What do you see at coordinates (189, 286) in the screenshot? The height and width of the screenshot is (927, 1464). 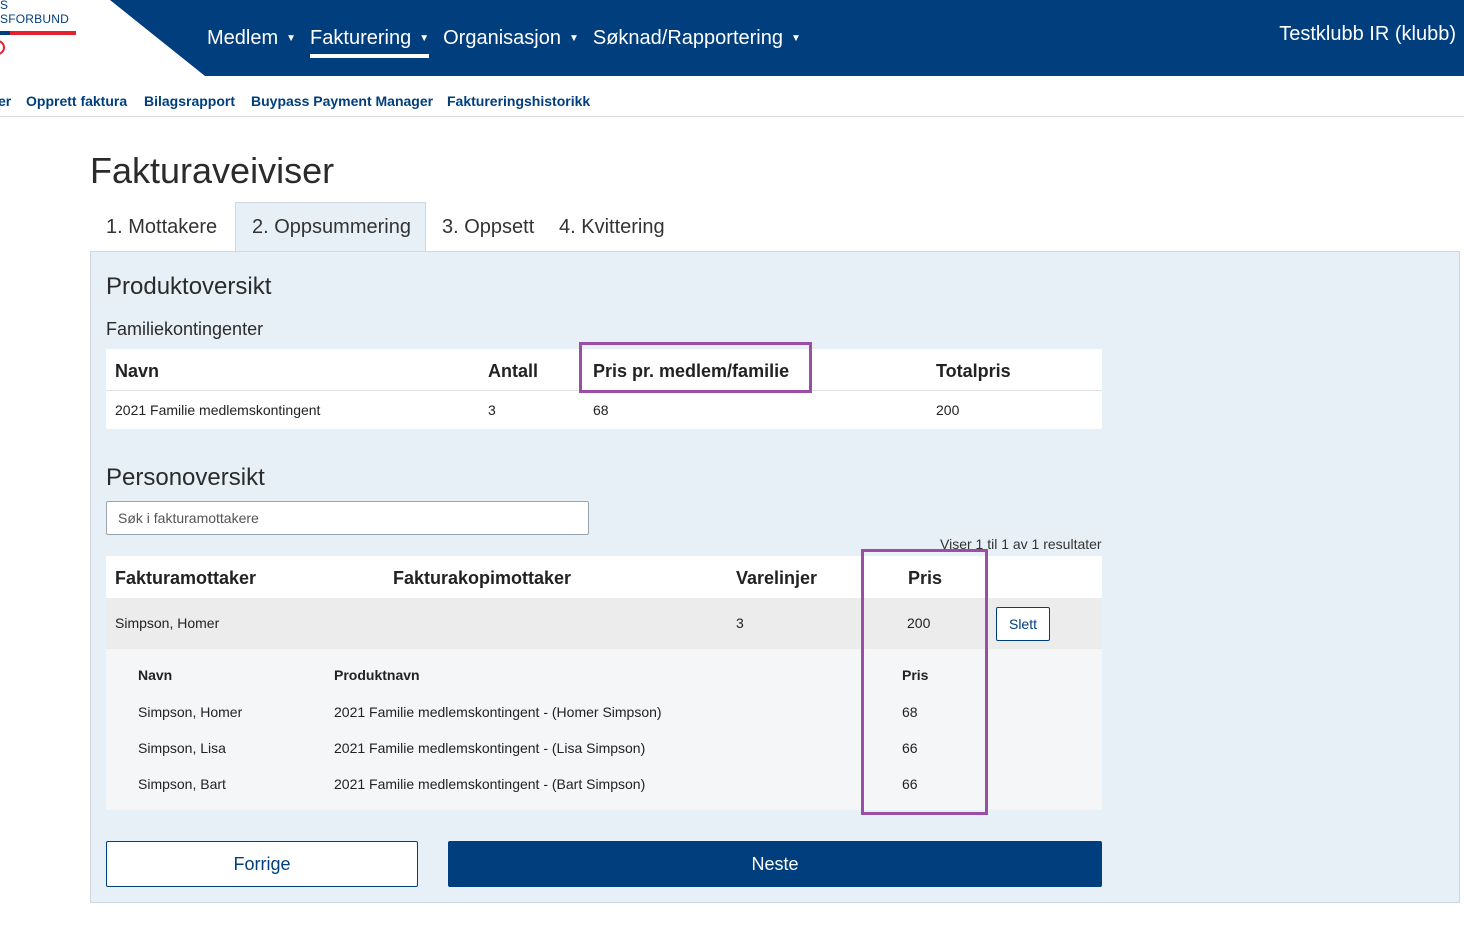 I see `product-overview-heading: Produktoversikt` at bounding box center [189, 286].